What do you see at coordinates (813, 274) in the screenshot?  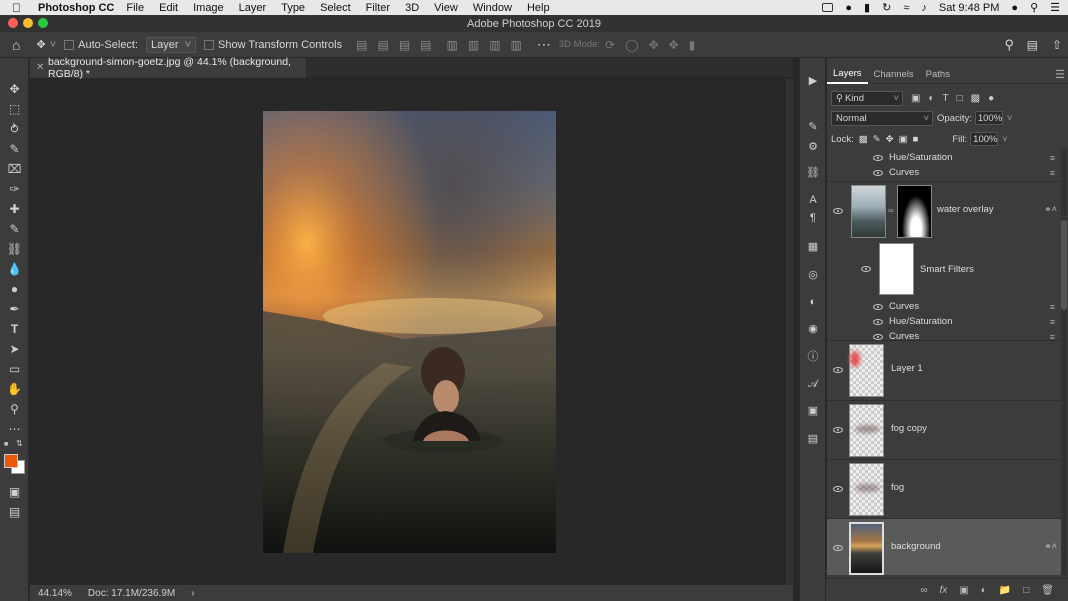 I see `lightbulb-icon: ◎` at bounding box center [813, 274].